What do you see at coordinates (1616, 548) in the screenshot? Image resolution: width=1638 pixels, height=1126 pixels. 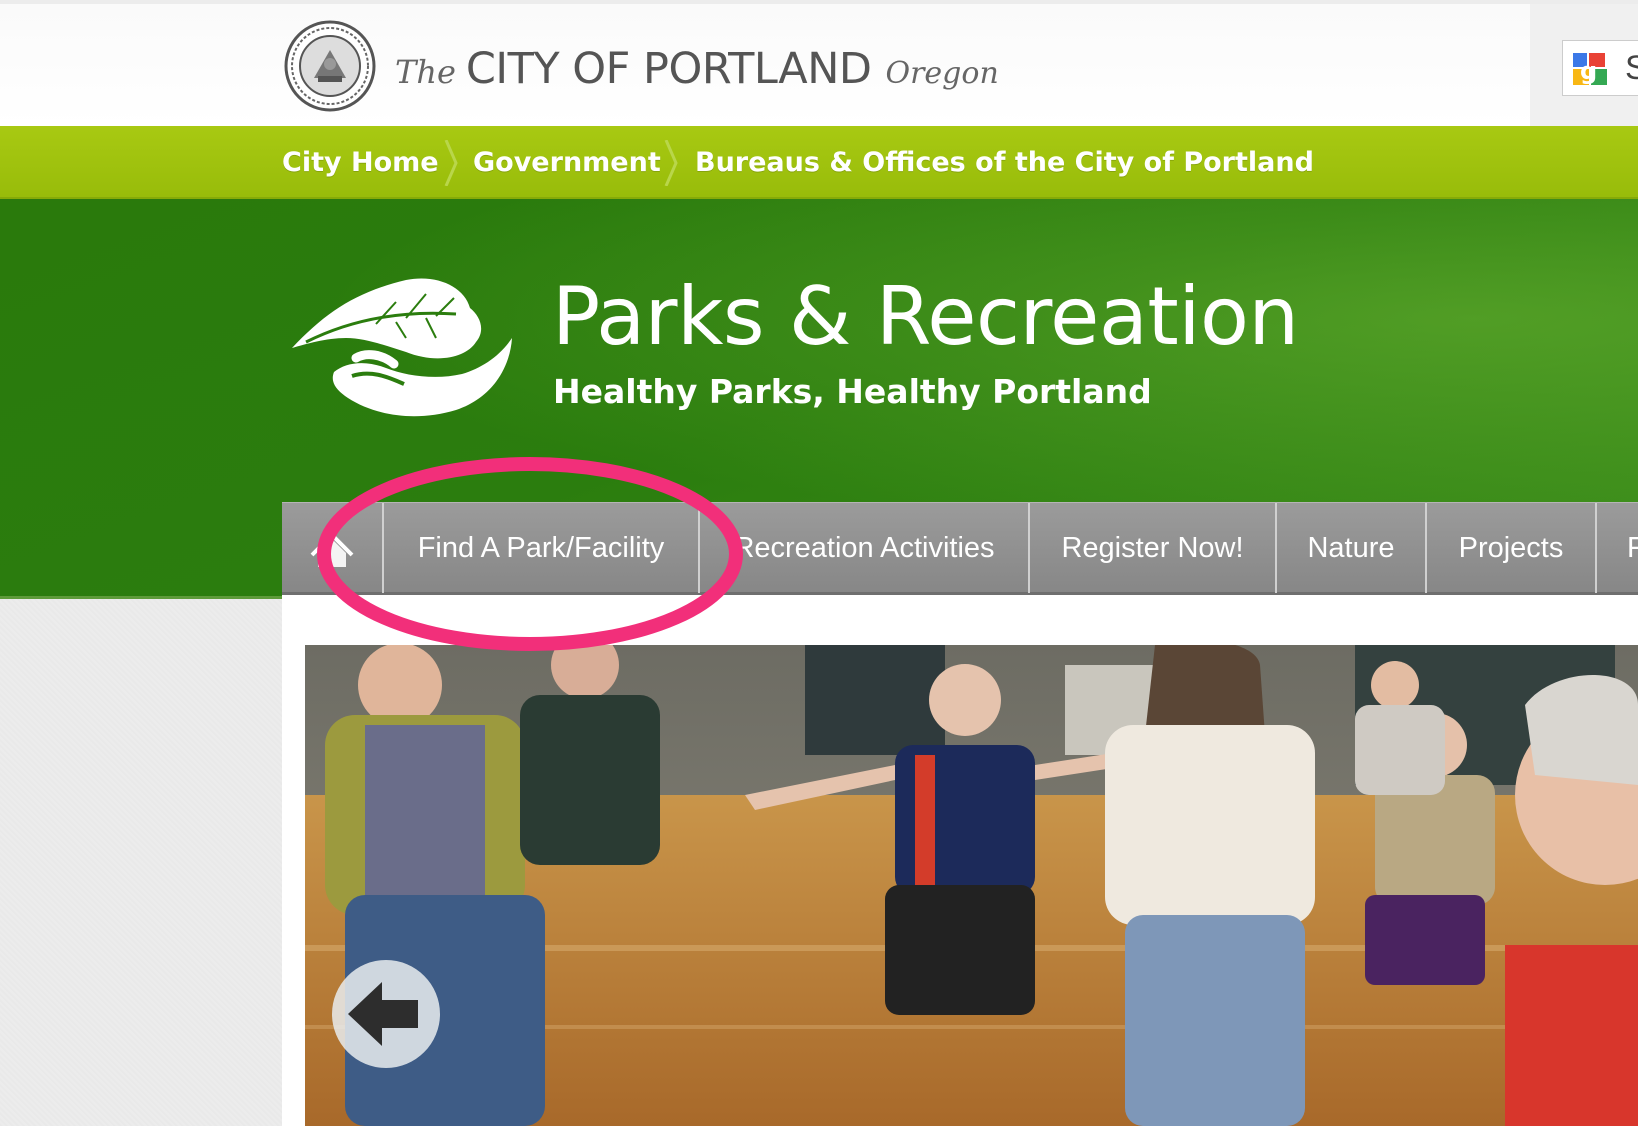 I see `nav-more-item: F` at bounding box center [1616, 548].